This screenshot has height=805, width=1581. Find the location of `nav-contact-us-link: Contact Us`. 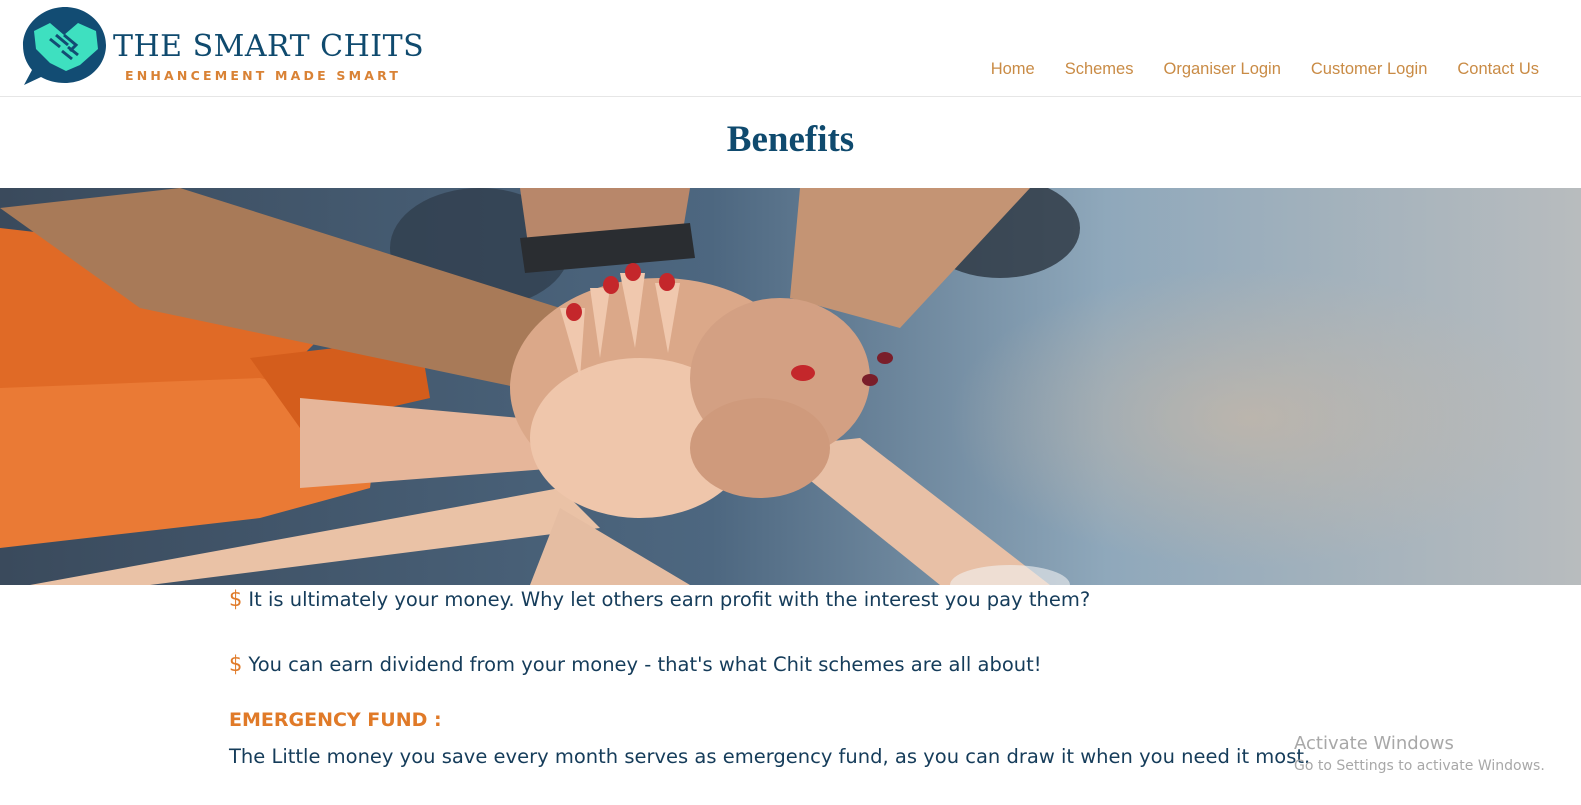

nav-contact-us-link: Contact Us is located at coordinates (1498, 69).